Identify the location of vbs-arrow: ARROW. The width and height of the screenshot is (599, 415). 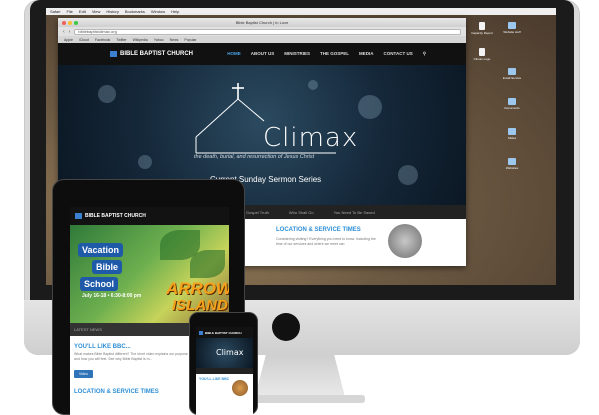
(197, 288).